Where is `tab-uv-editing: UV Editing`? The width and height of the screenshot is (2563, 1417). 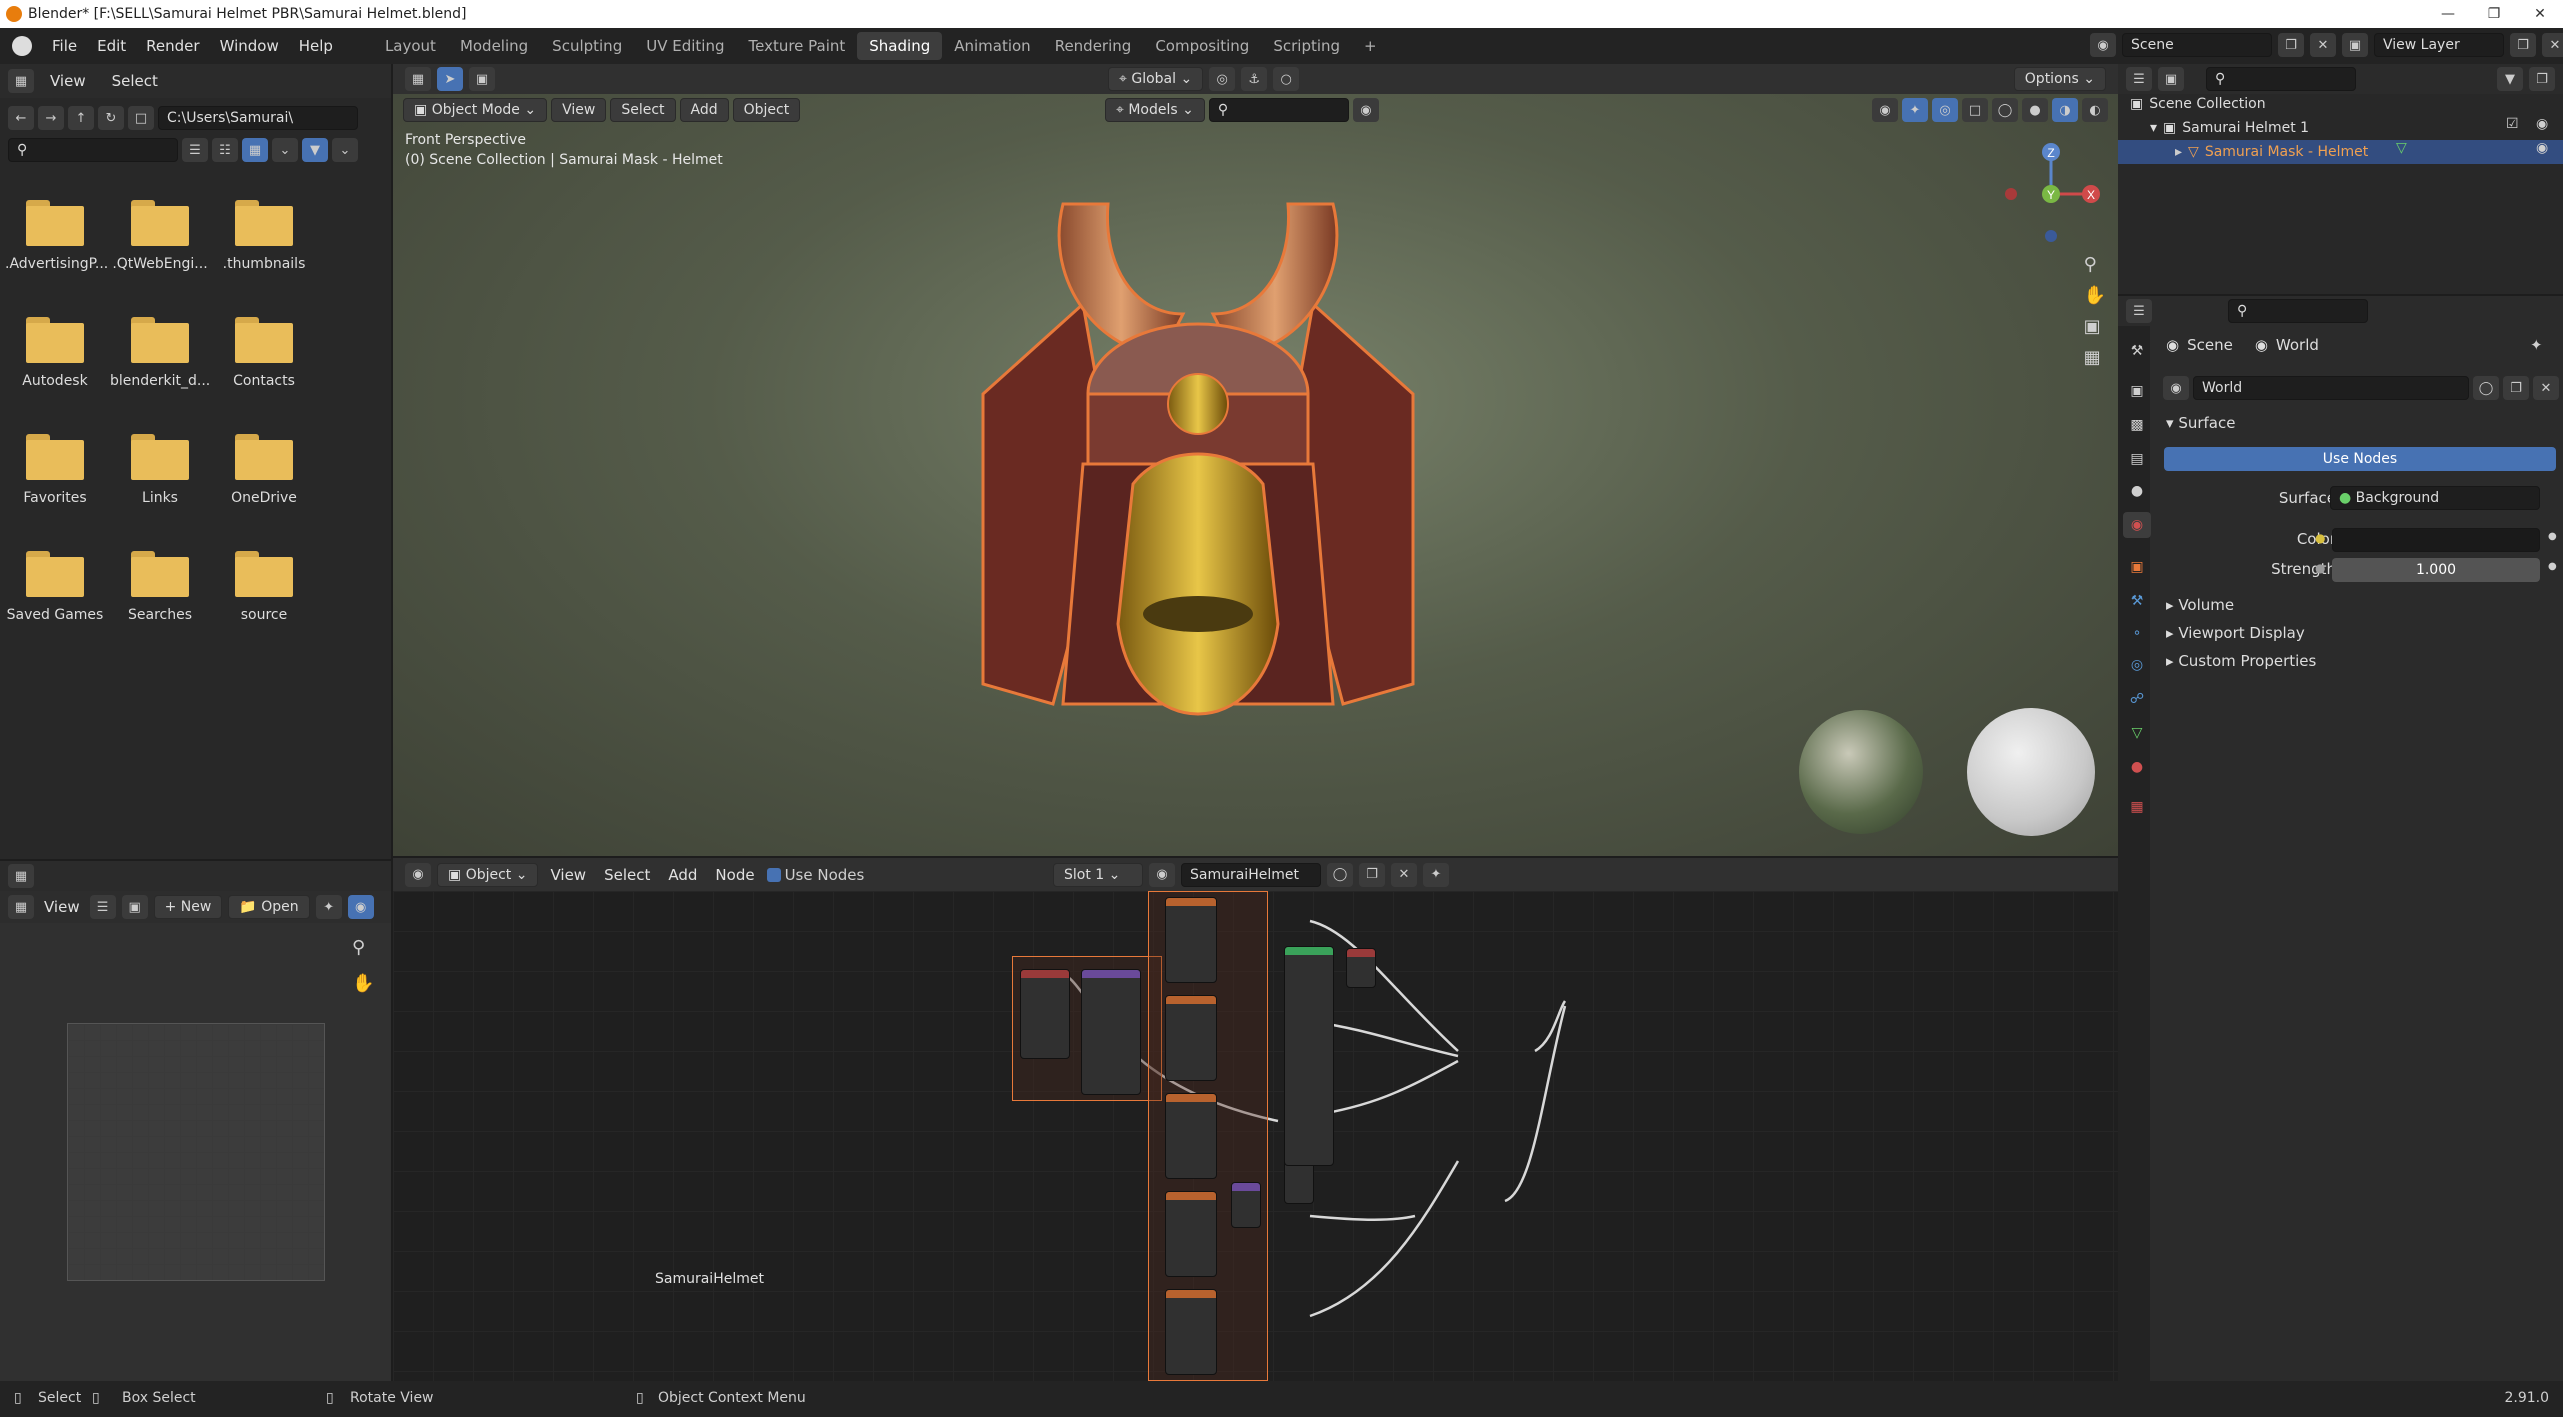
tab-uv-editing: UV Editing is located at coordinates (685, 46).